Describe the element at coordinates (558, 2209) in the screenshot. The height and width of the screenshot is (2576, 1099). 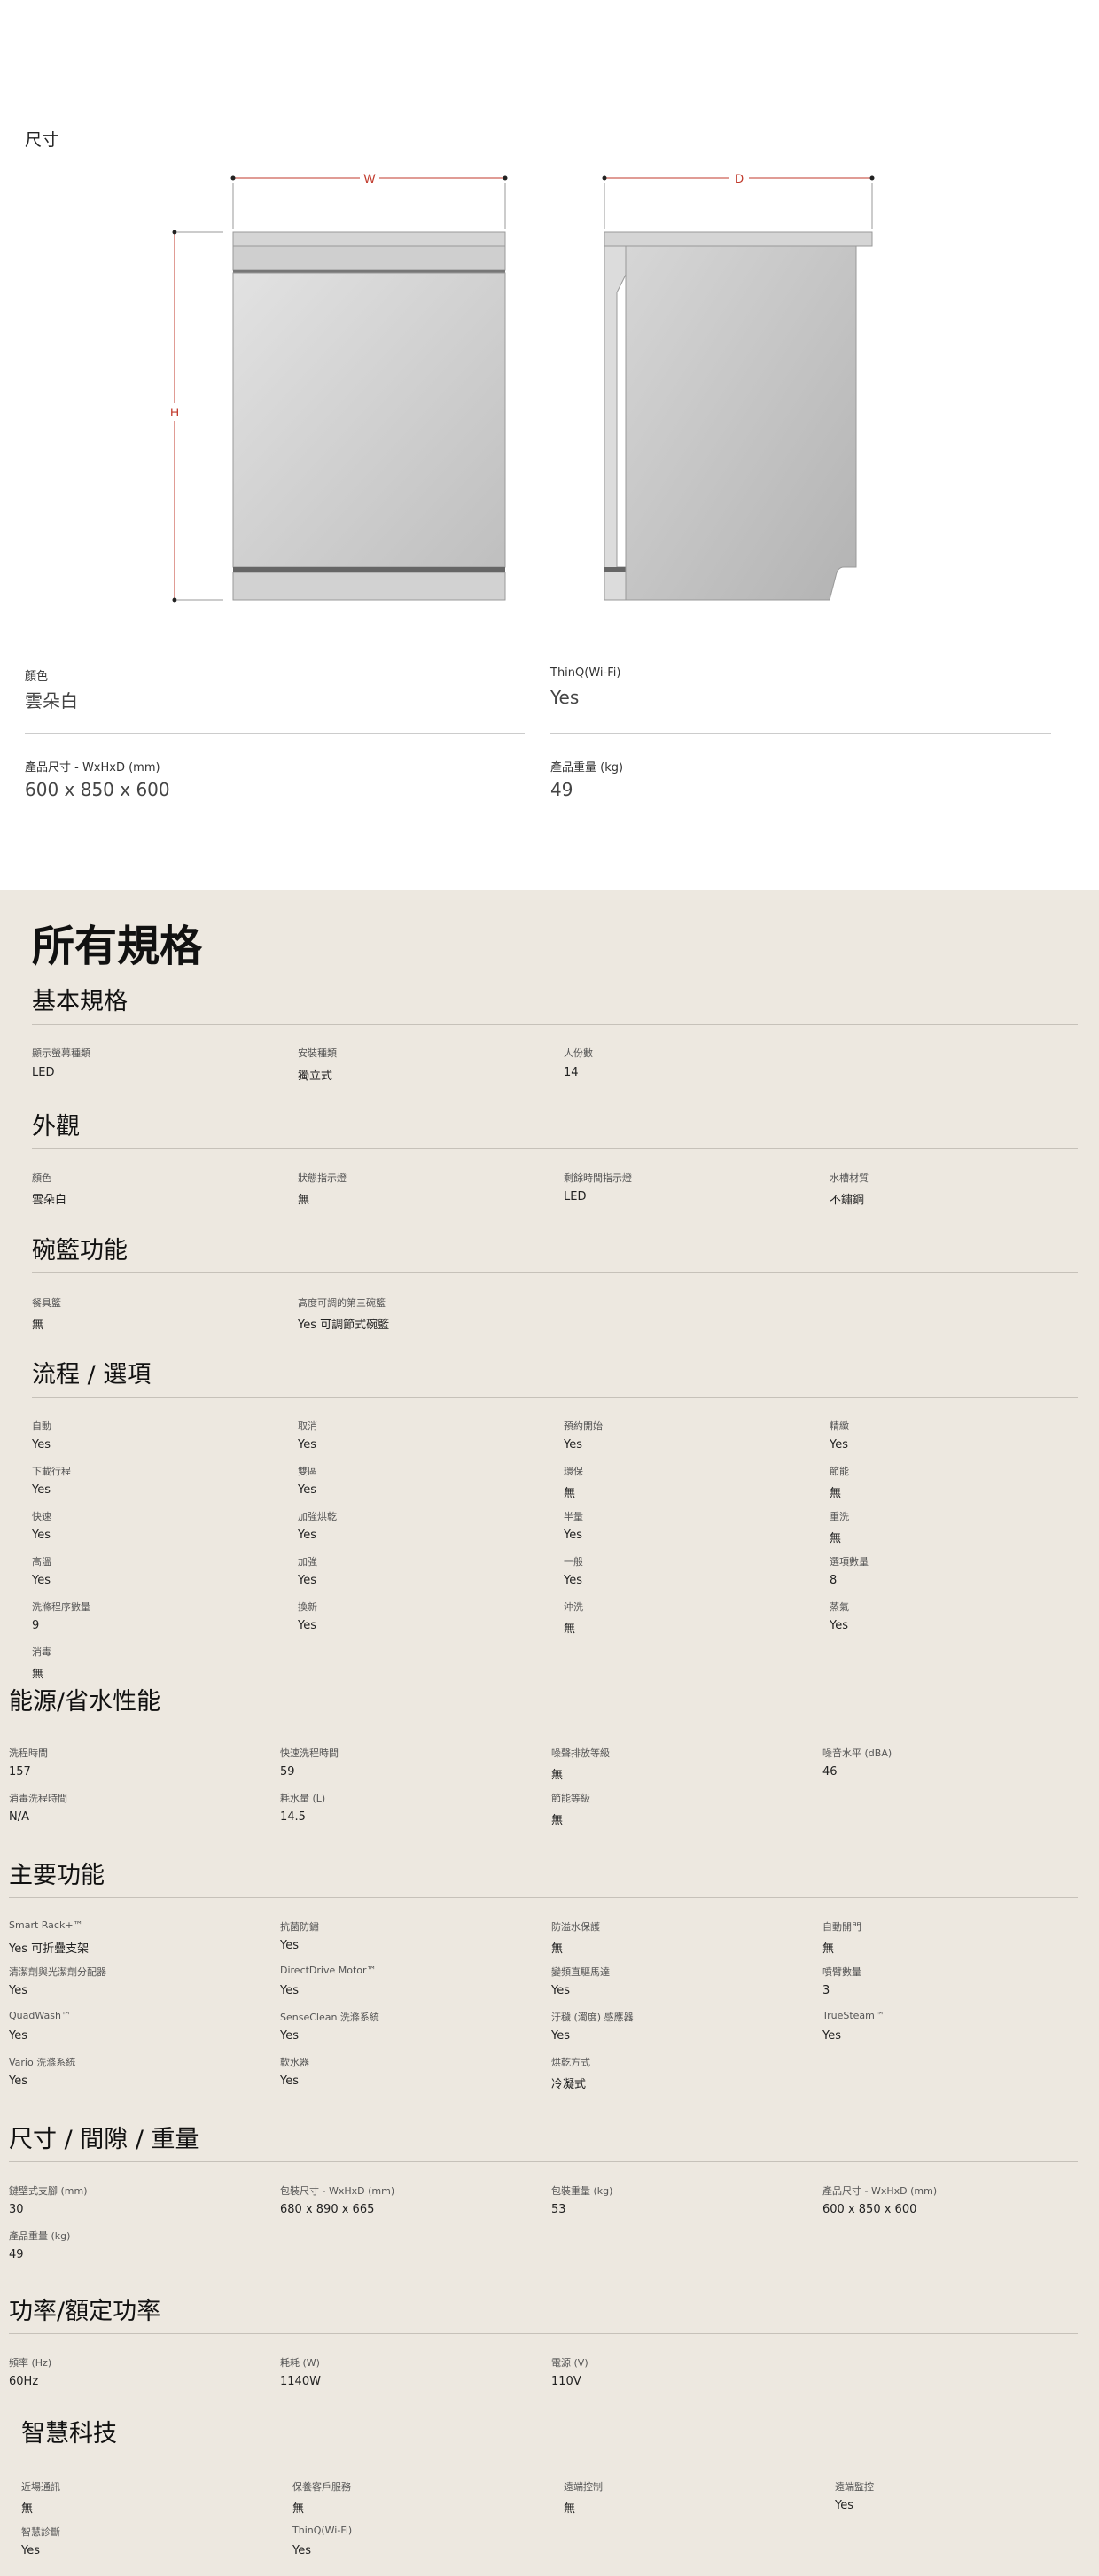
I see `spec-value: 53` at that location.